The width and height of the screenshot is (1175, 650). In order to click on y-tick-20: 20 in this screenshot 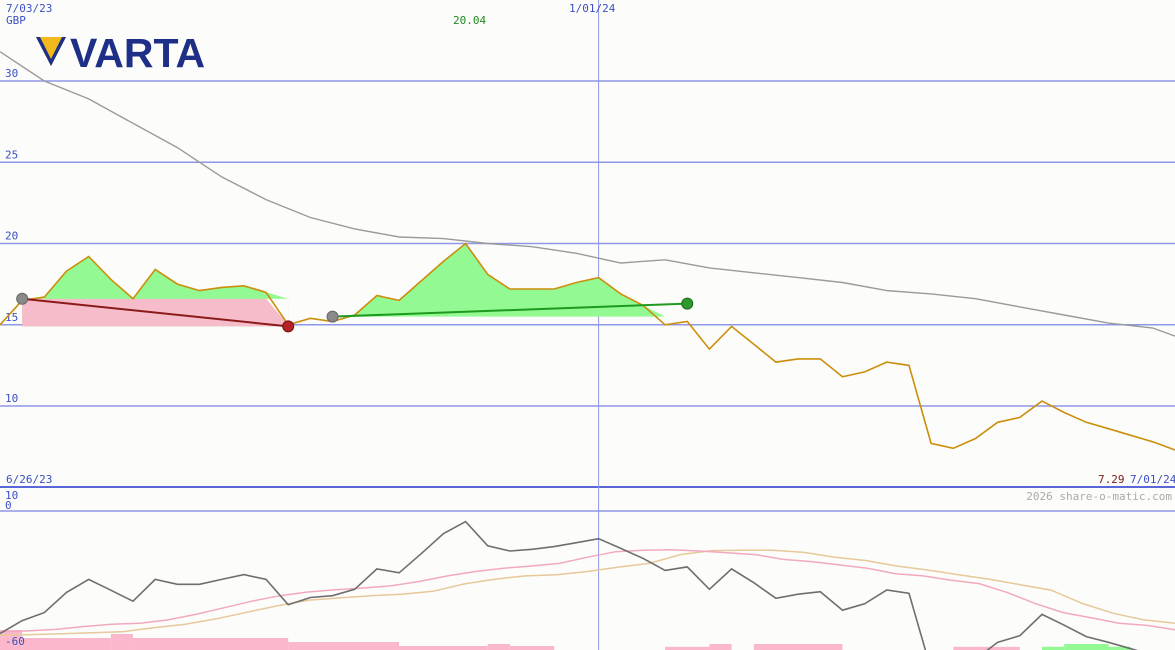, I will do `click(11, 236)`.